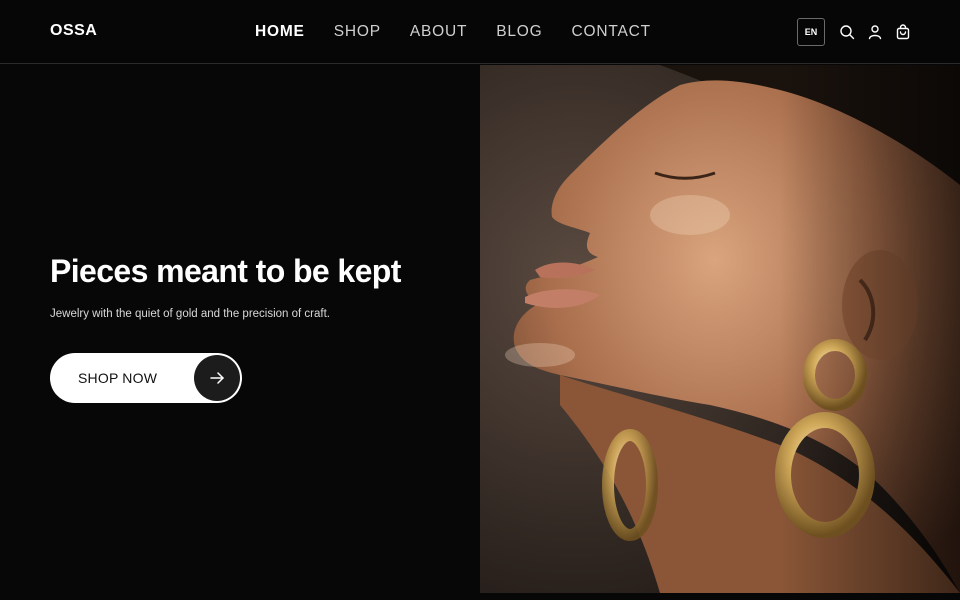 The width and height of the screenshot is (960, 600). Describe the element at coordinates (903, 32) in the screenshot. I see `cart-icon` at that location.